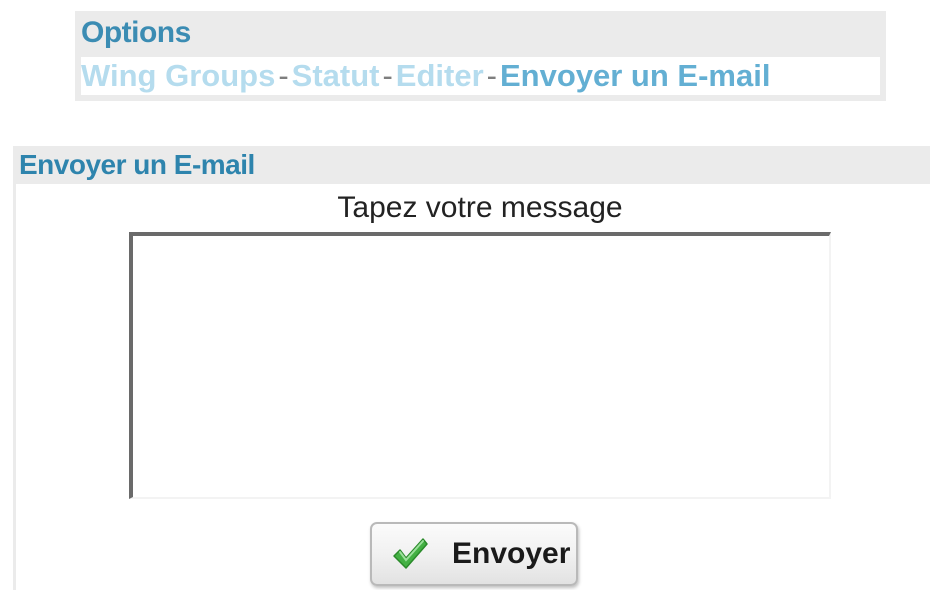  What do you see at coordinates (136, 32) in the screenshot?
I see `options-title: Options` at bounding box center [136, 32].